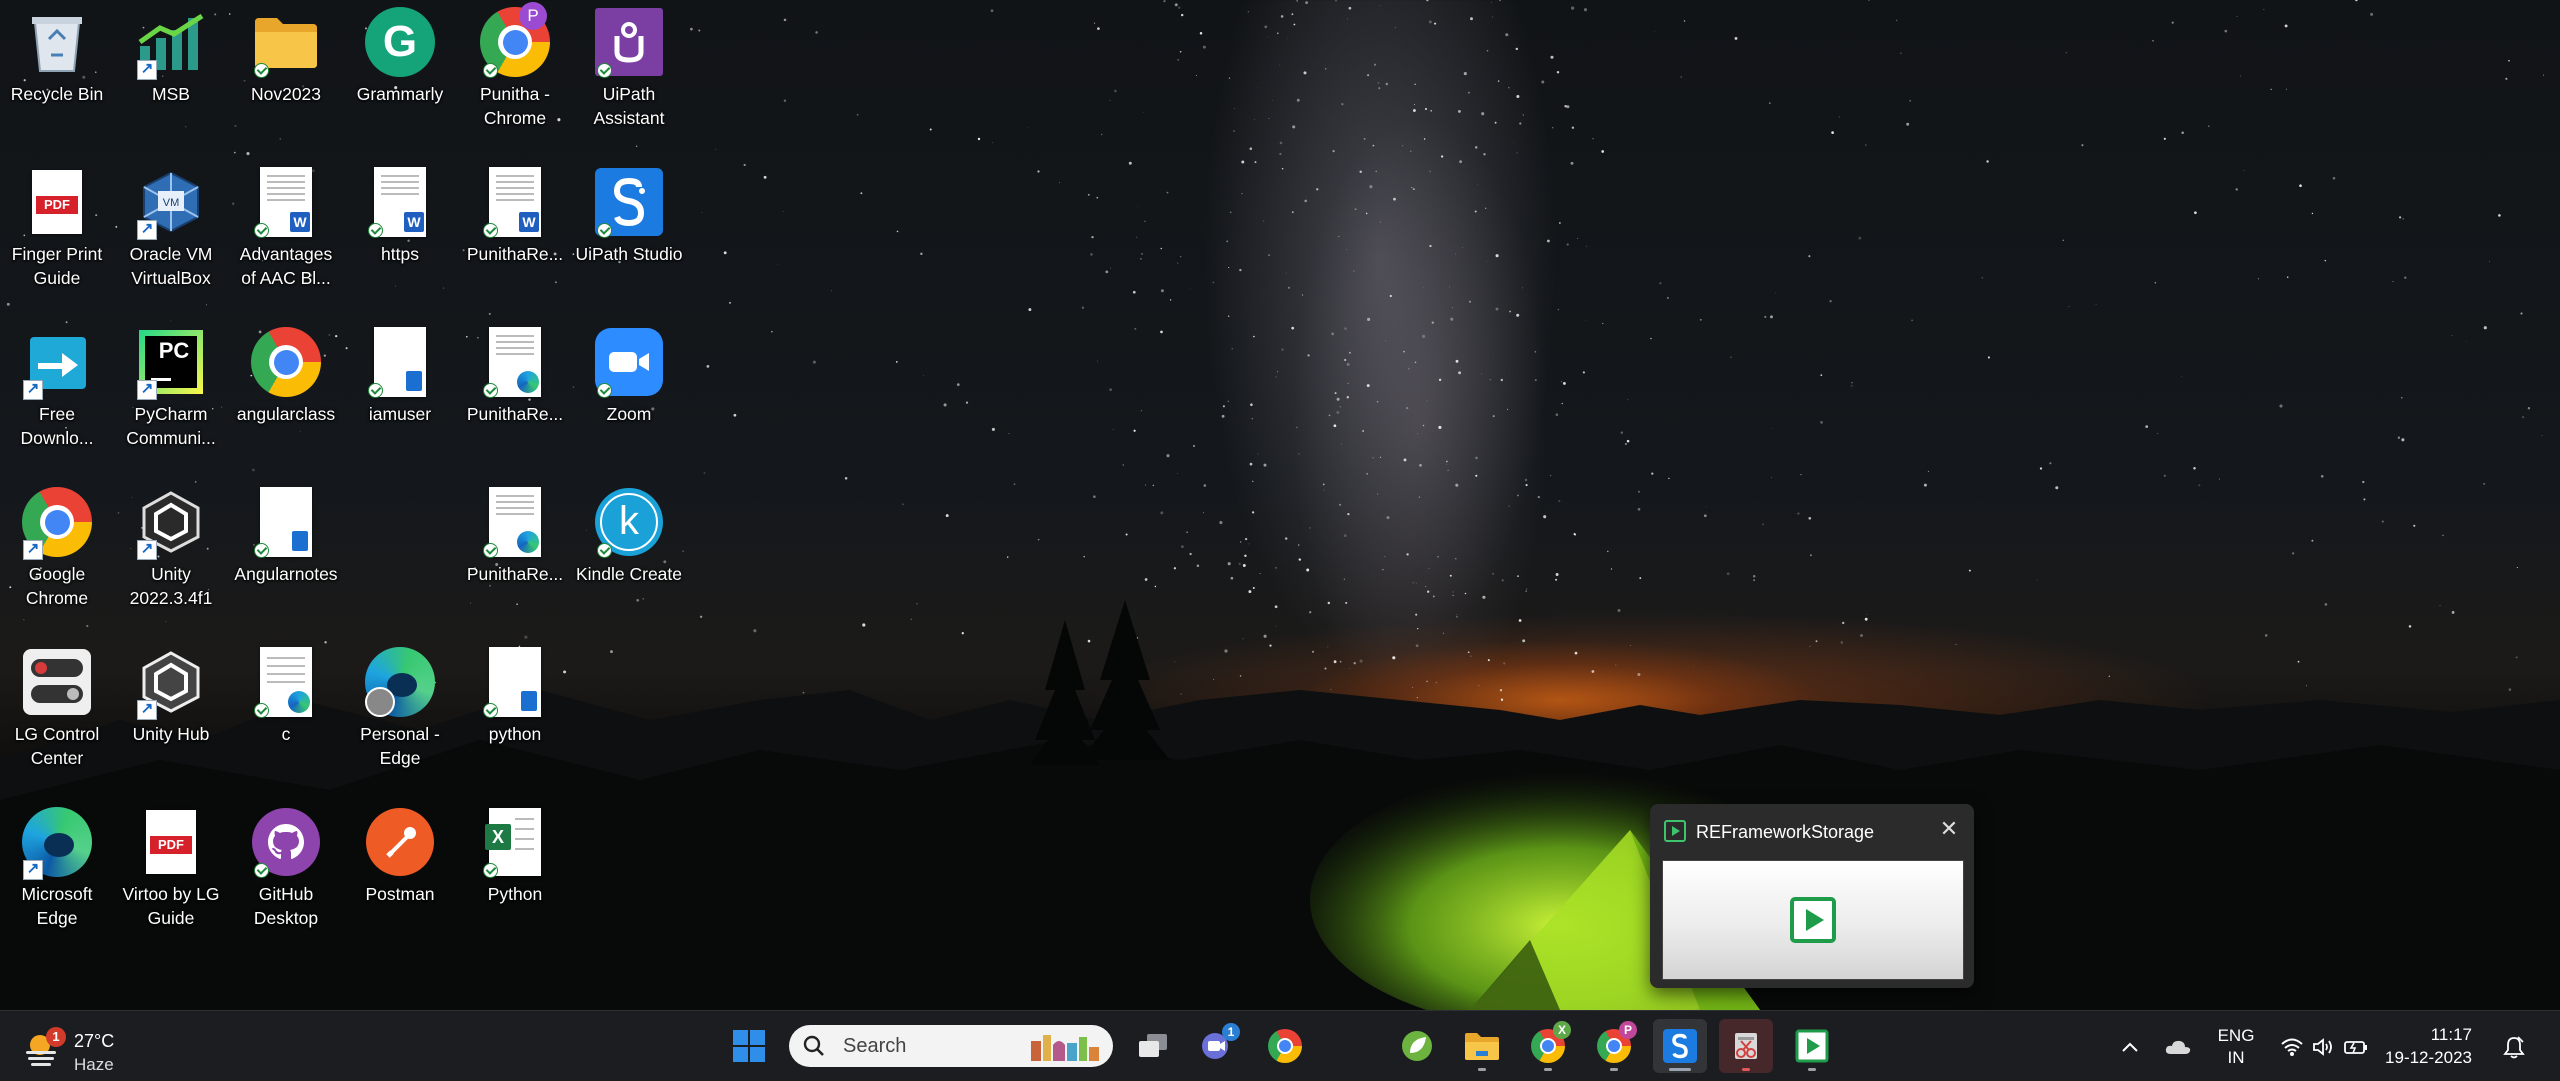 This screenshot has height=1081, width=2560. Describe the element at coordinates (57, 842) in the screenshot. I see `edge-icon: ↗` at that location.